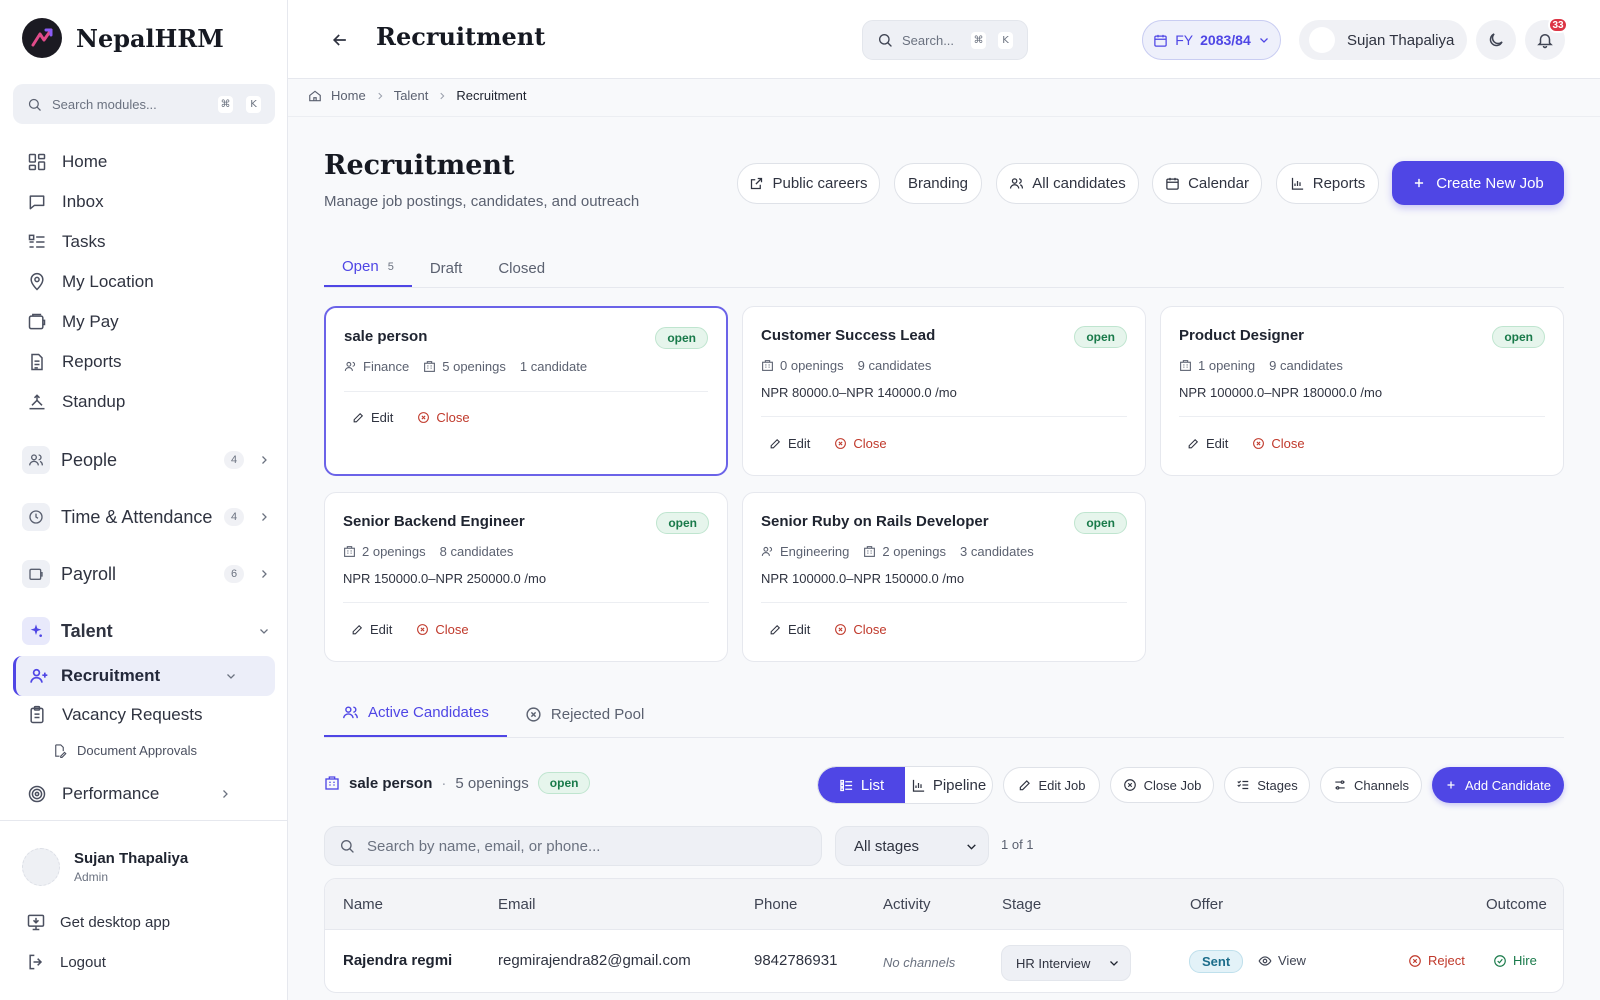  Describe the element at coordinates (1051, 785) in the screenshot. I see `edit-job-button: Edit Job` at that location.